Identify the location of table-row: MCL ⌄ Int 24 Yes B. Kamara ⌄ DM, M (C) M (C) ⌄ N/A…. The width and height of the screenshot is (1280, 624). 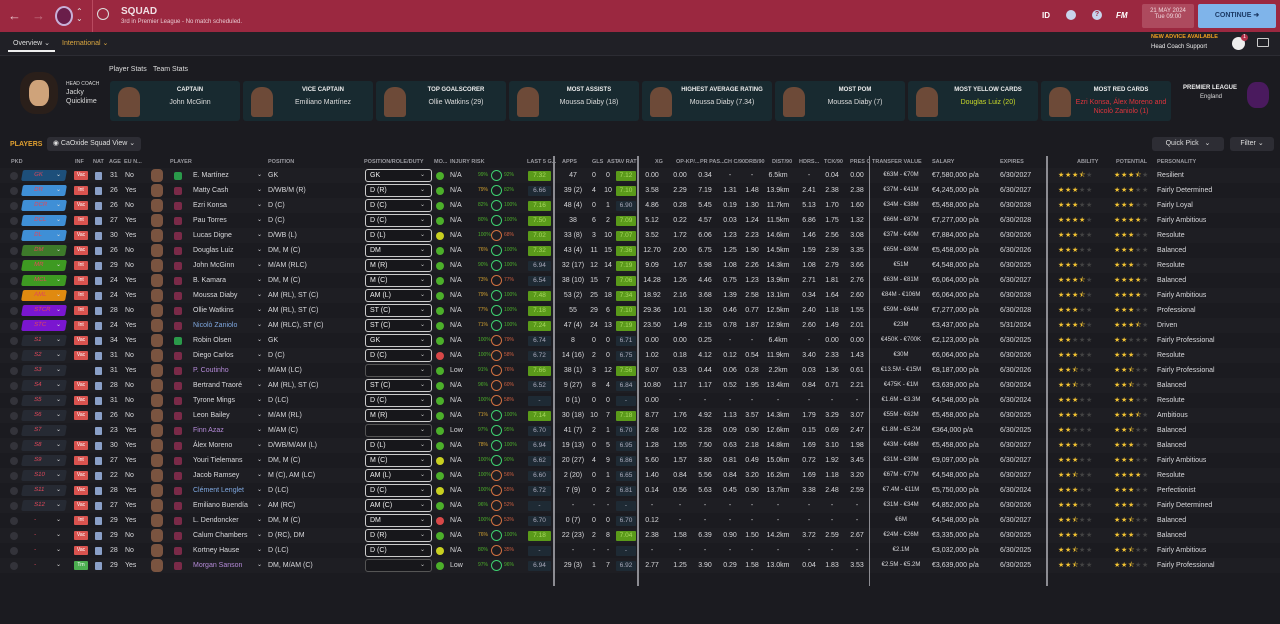
(640, 280).